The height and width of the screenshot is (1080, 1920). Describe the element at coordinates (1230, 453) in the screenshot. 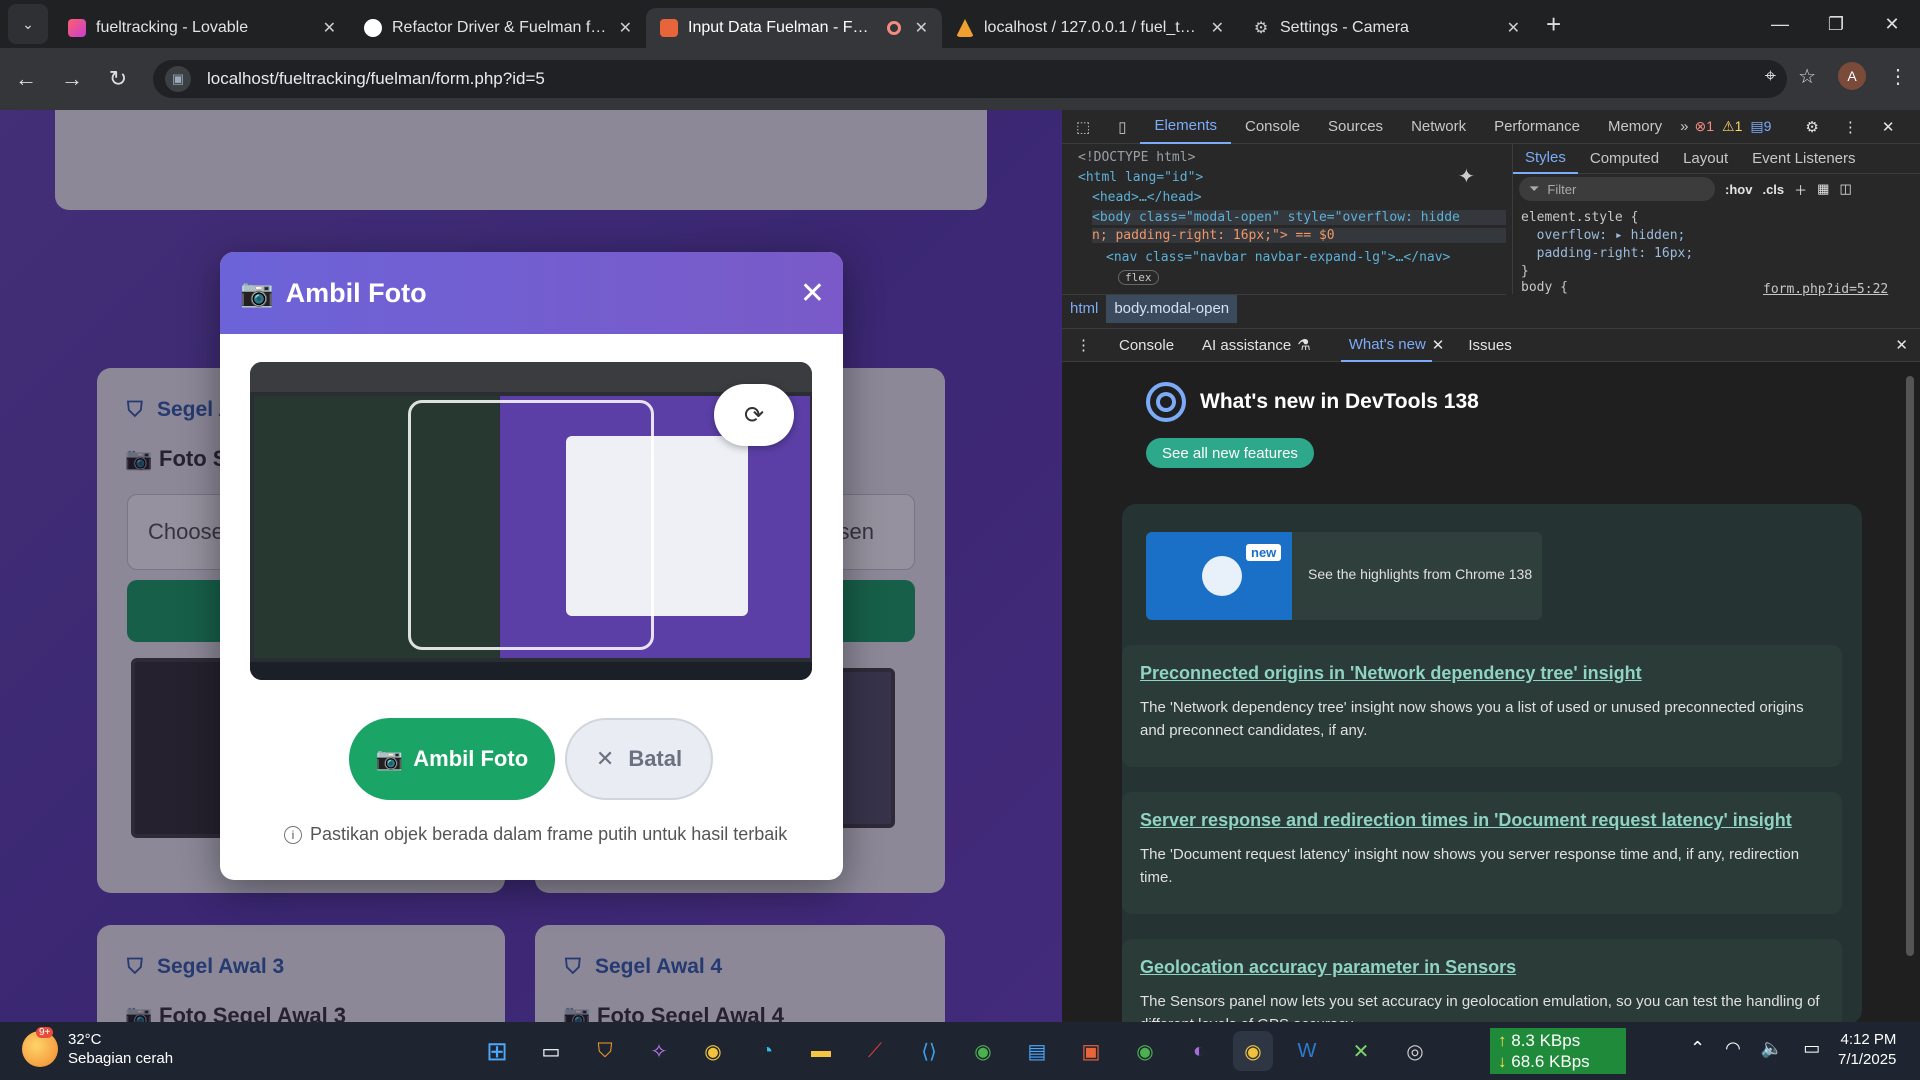

I see `see-all-features-button: See all new features` at that location.